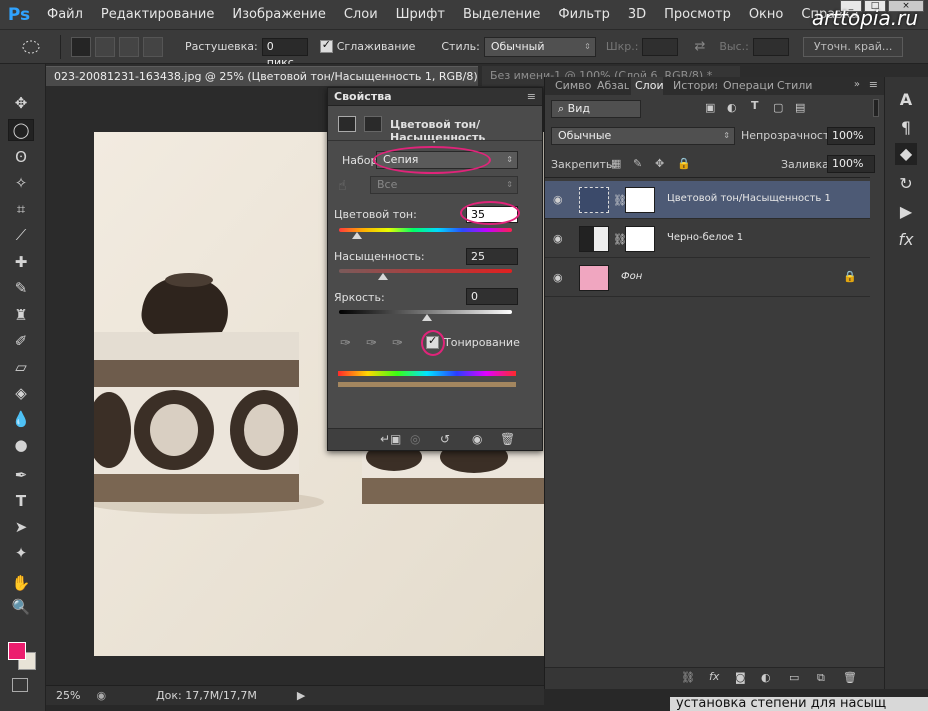 This screenshot has height=711, width=928. I want to click on saturation-slider-thumb, so click(383, 276).